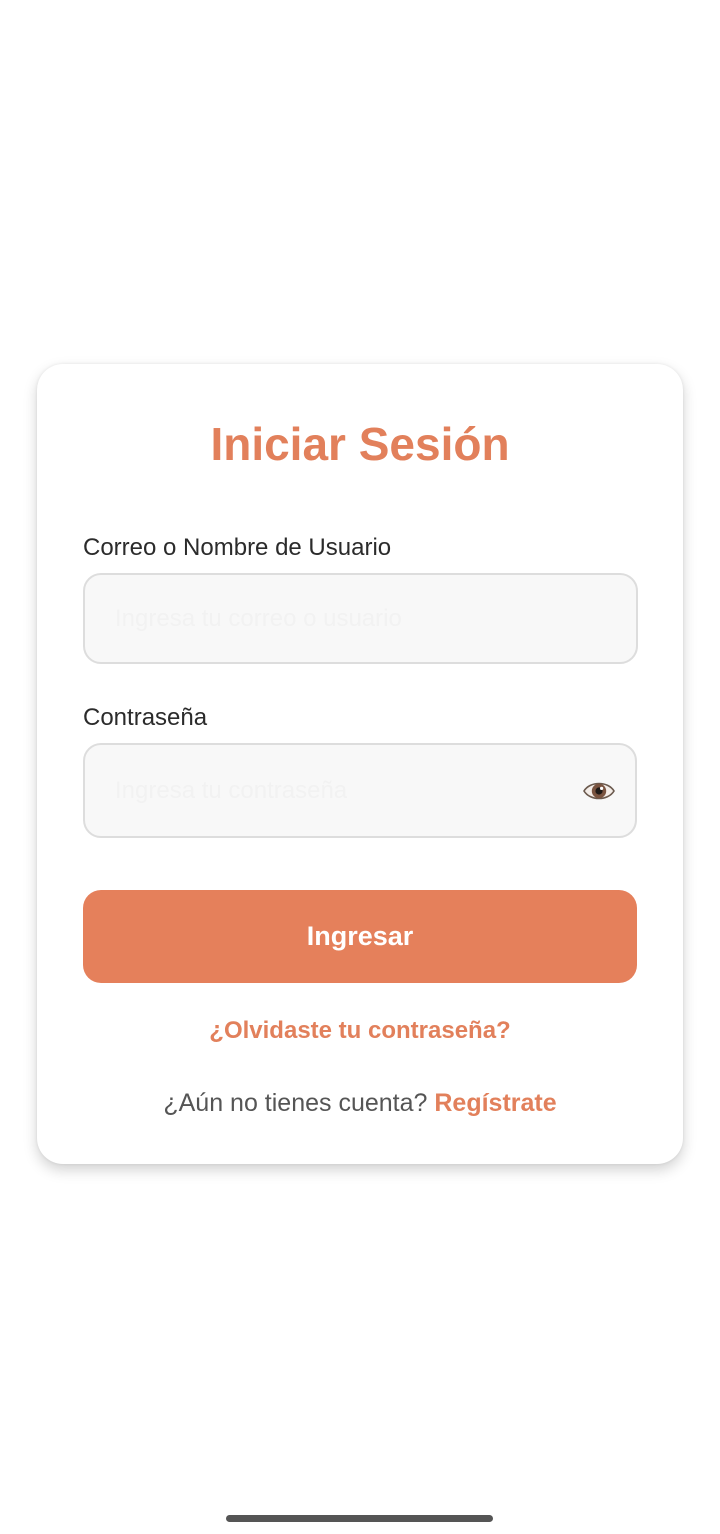 The height and width of the screenshot is (1534, 720). What do you see at coordinates (237, 547) in the screenshot?
I see `user-field-label: Correo o Nombre de Usuario` at bounding box center [237, 547].